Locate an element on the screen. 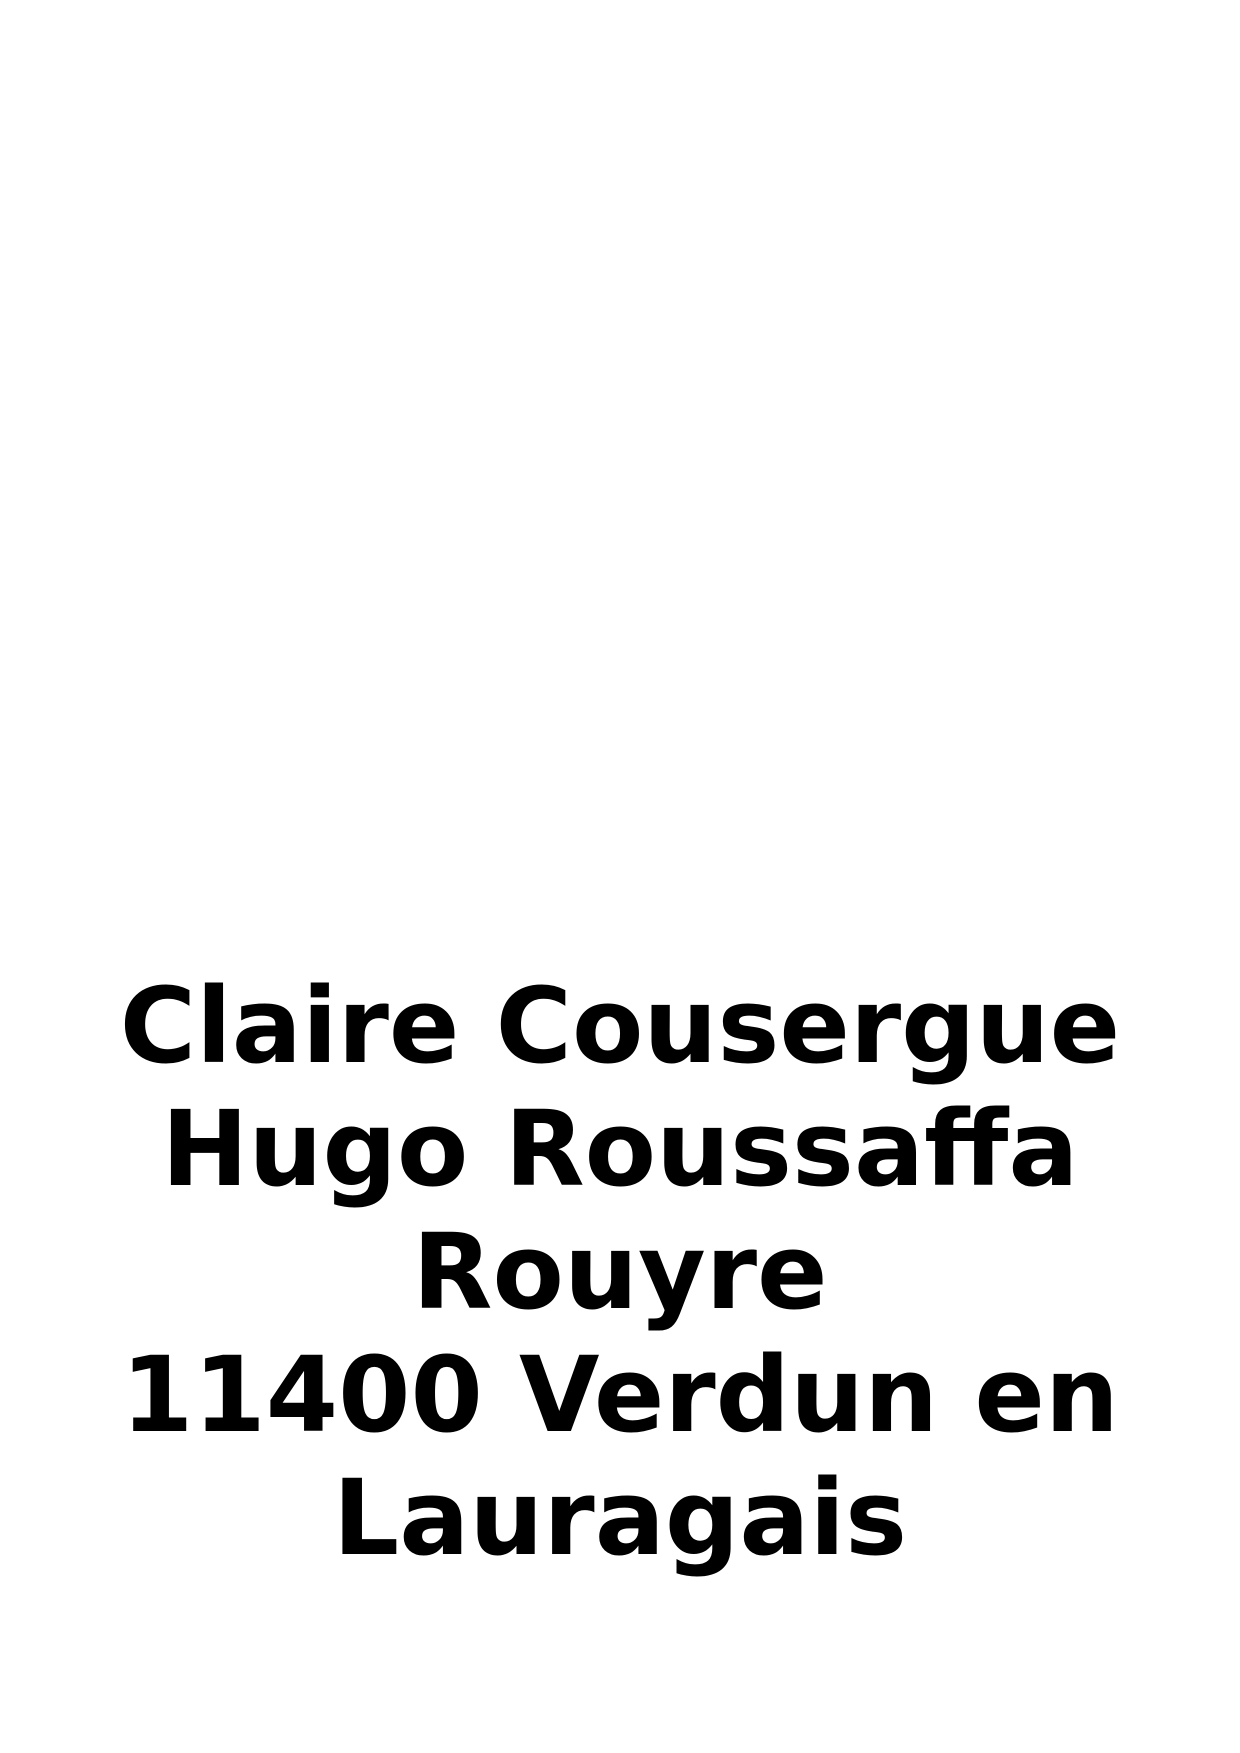 The image size is (1240, 1753). address-line-3: Rouyre is located at coordinates (620, 1272).